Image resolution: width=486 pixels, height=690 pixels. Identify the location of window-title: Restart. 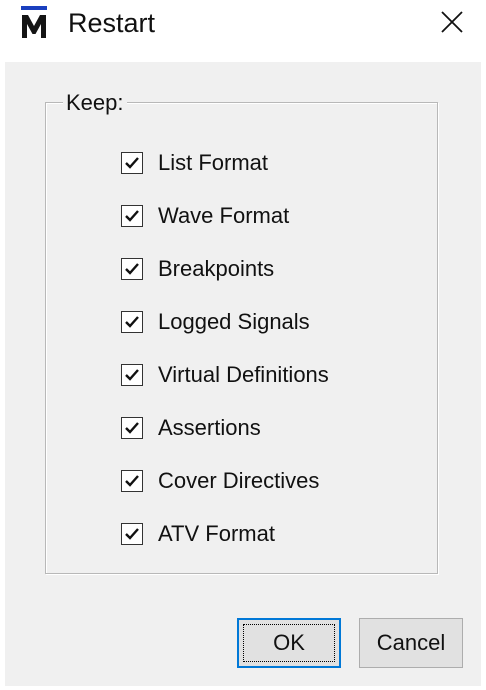
(112, 23).